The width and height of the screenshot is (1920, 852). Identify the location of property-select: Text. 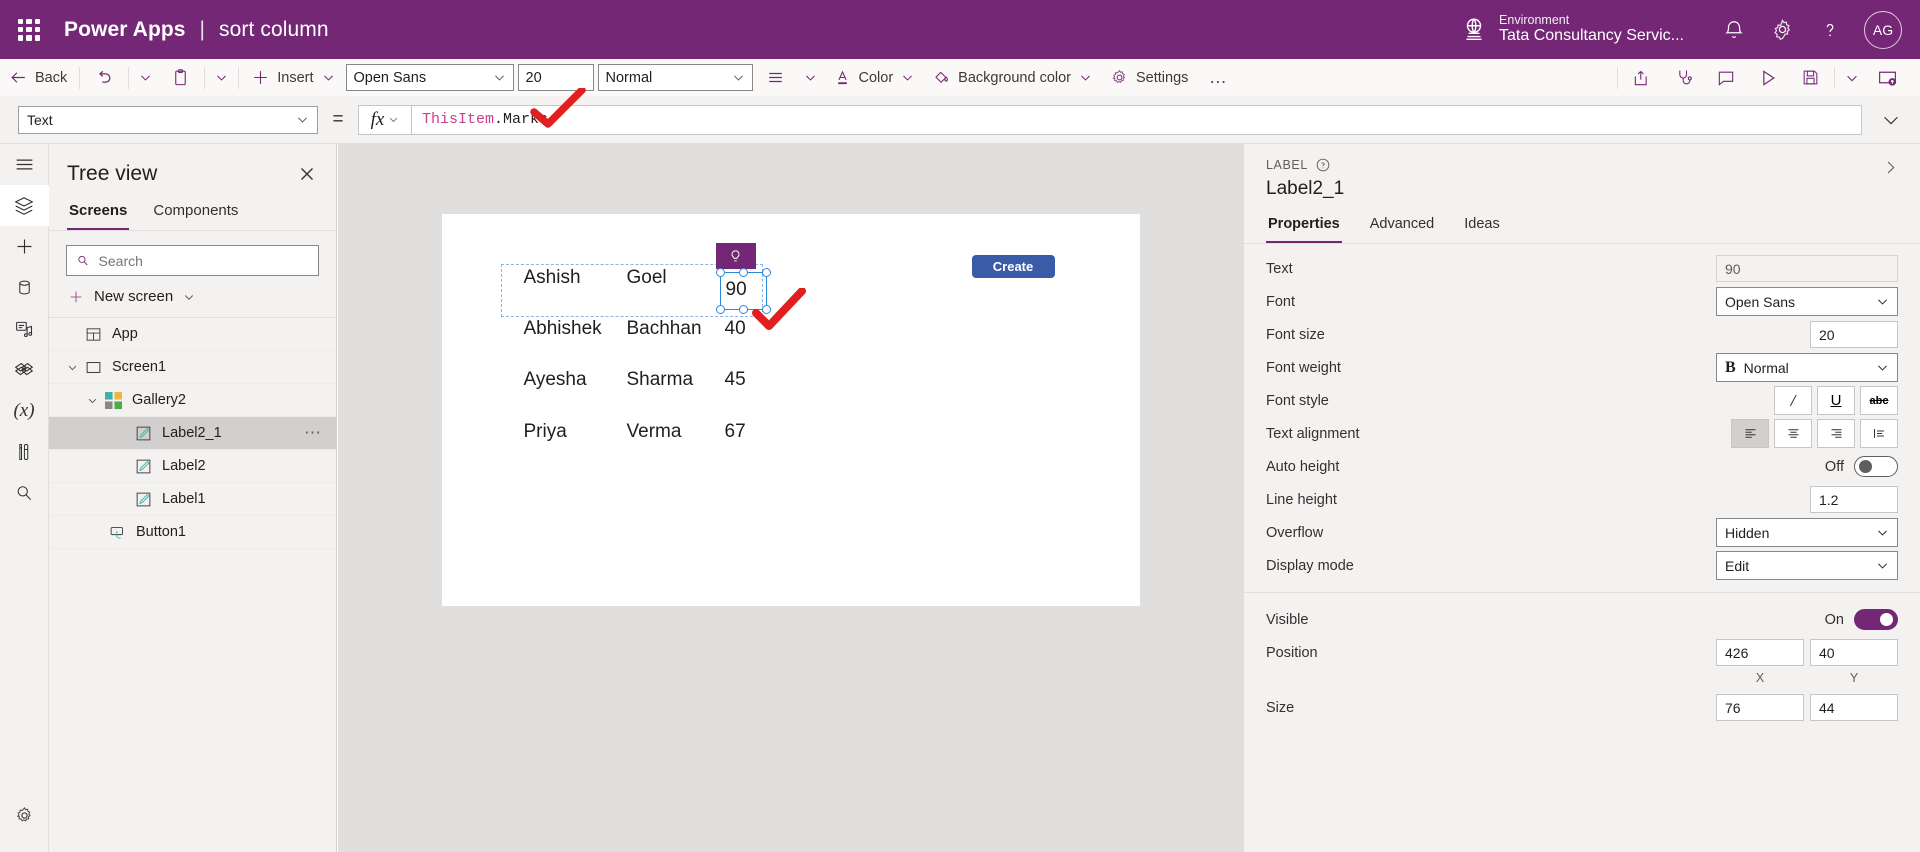
(168, 119).